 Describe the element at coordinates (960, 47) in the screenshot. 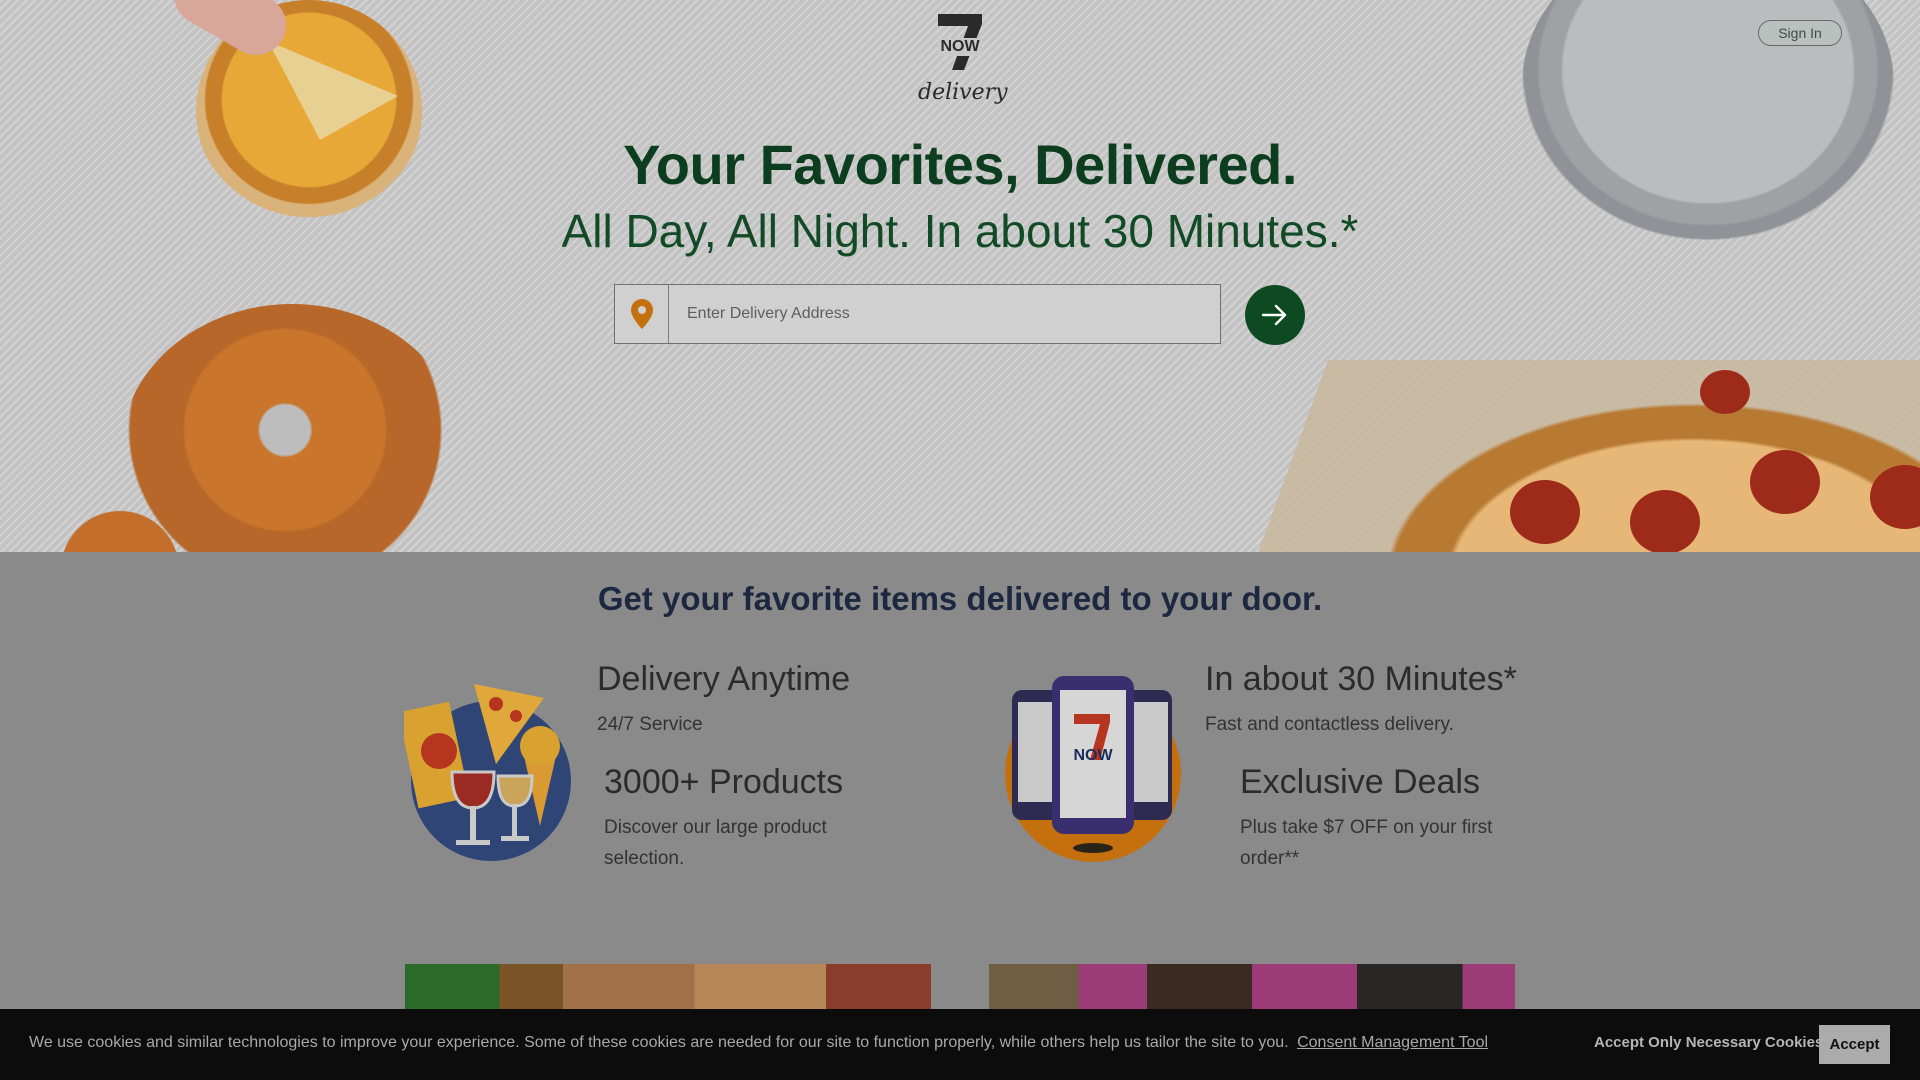

I see `logo-now-text: NOW` at that location.